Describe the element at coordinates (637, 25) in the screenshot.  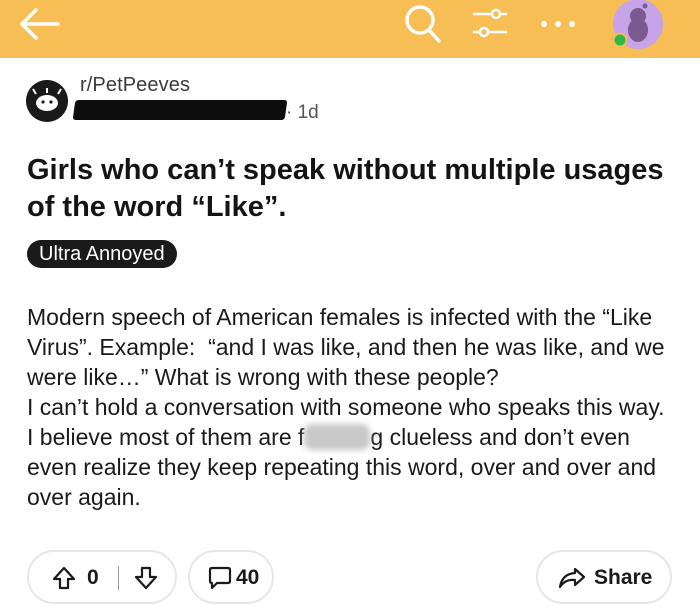
I see `avatar` at that location.